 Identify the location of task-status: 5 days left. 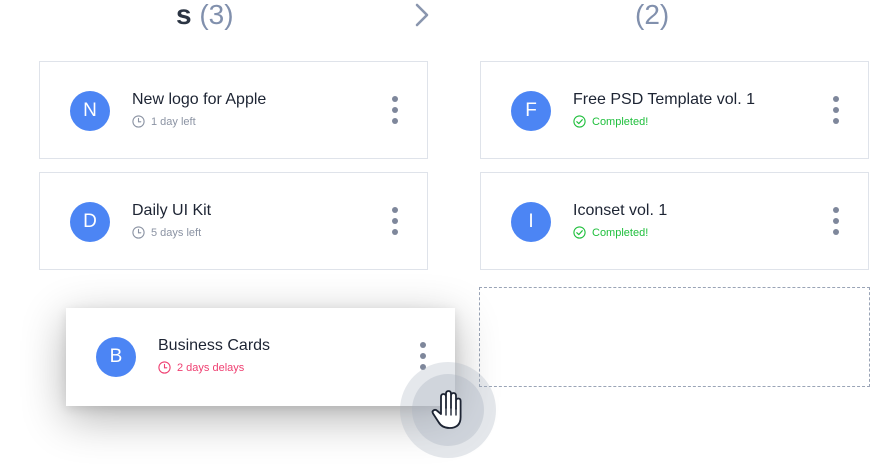
(166, 232).